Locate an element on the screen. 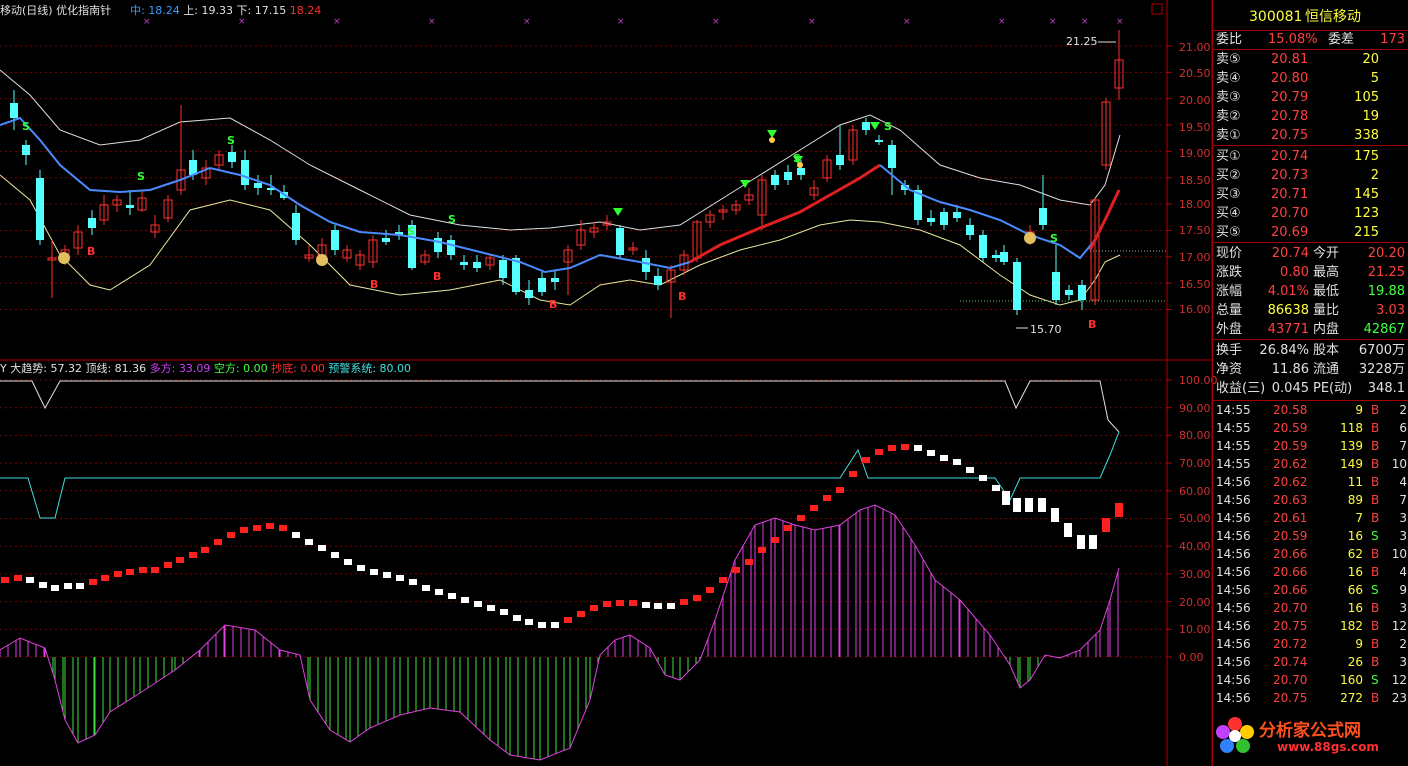  ask-volume: 105 is located at coordinates (1366, 97).